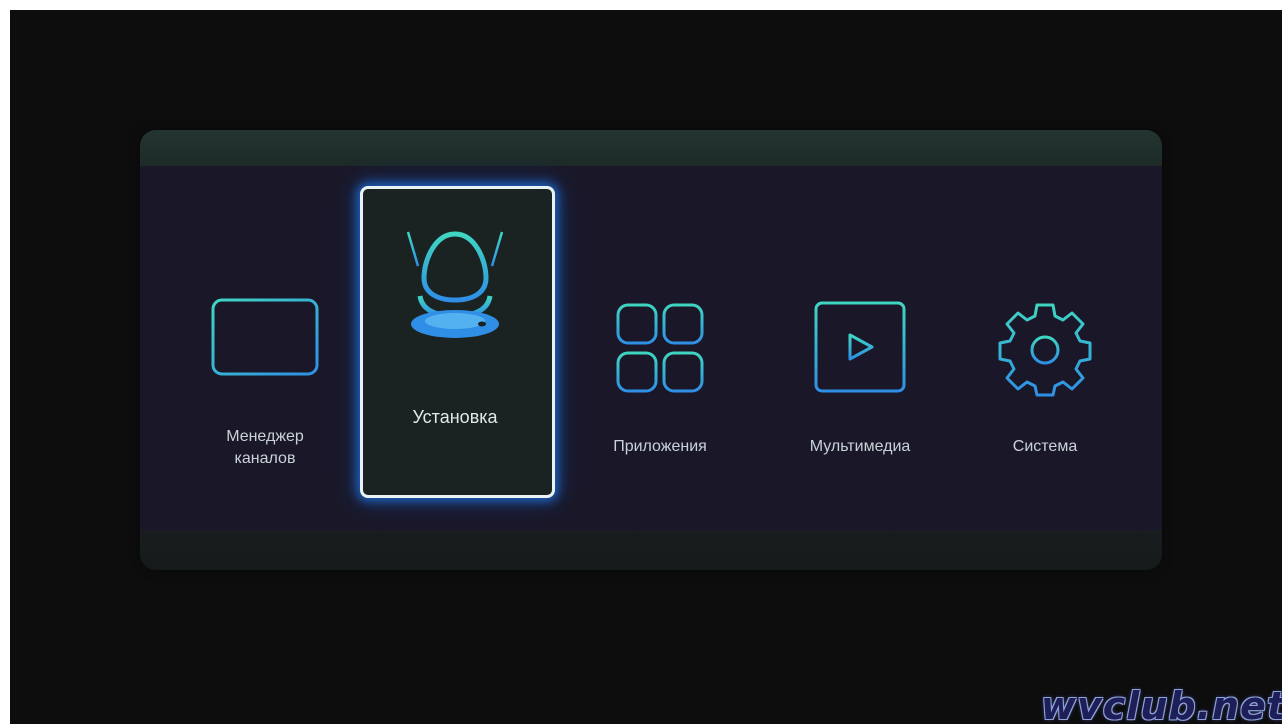  I want to click on gear-icon, so click(1045, 352).